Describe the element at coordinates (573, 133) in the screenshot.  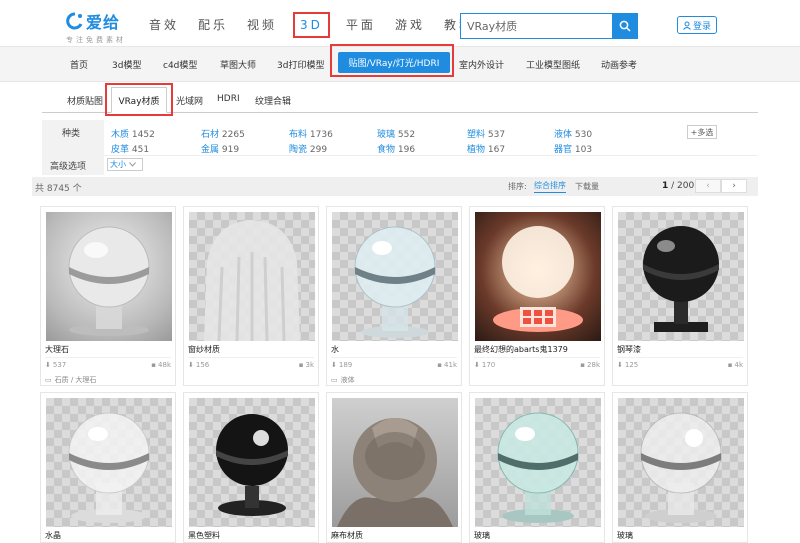
I see `filter-option: 液体 530` at that location.